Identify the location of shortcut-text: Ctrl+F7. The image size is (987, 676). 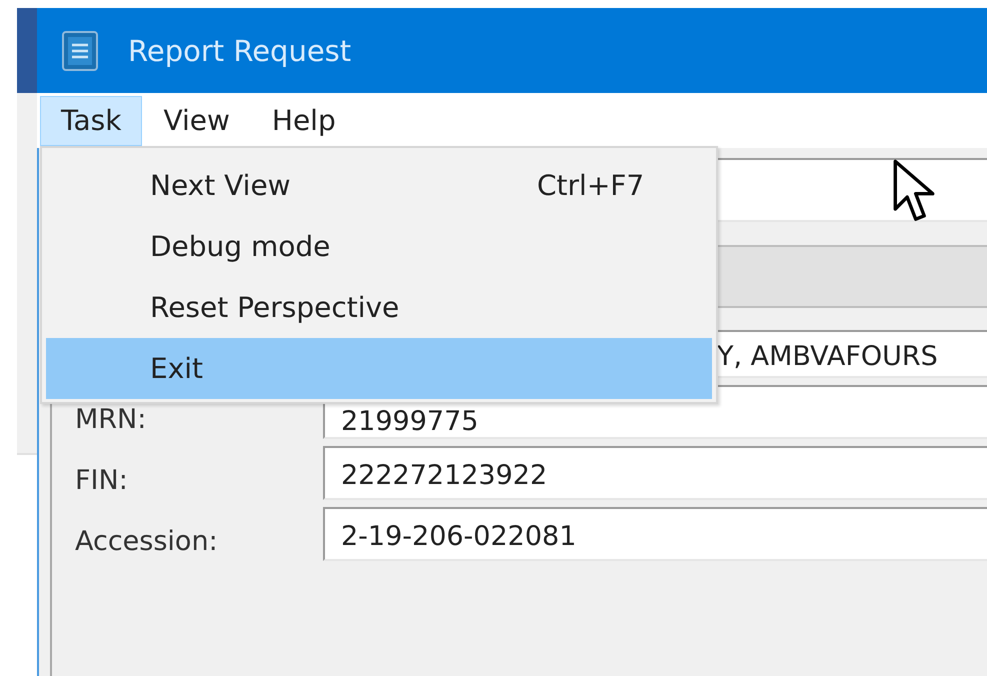
(590, 185).